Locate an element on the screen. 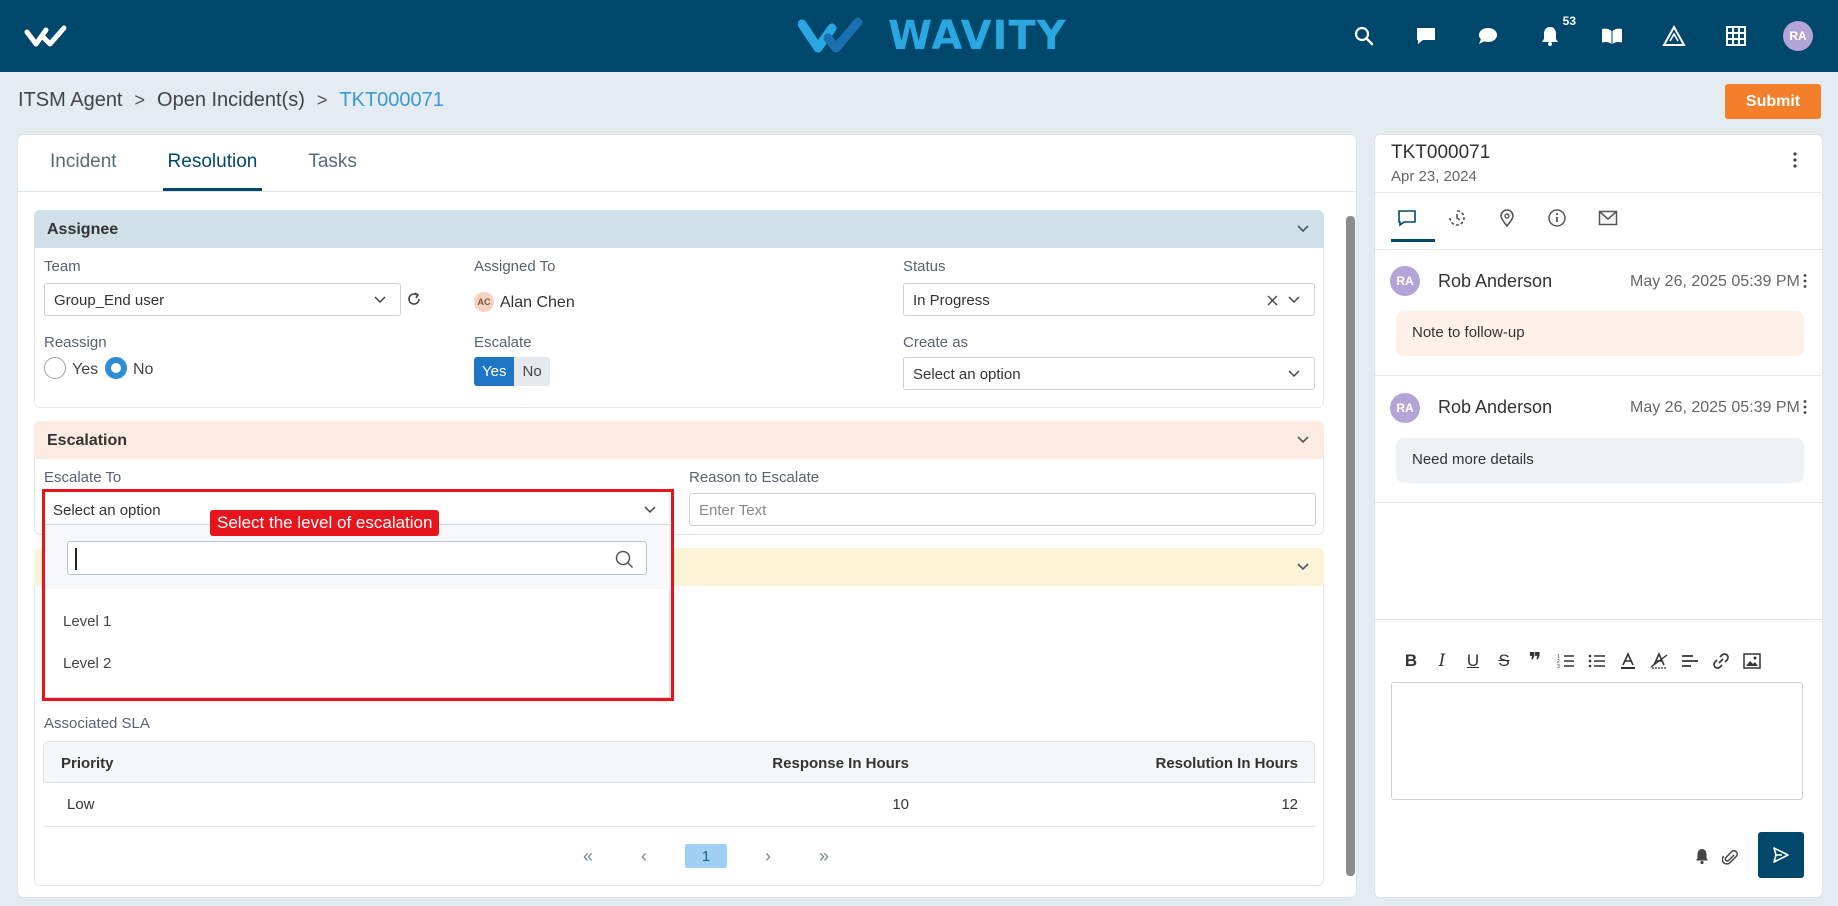 The image size is (1838, 906). quote-icon: ❞ is located at coordinates (1535, 660).